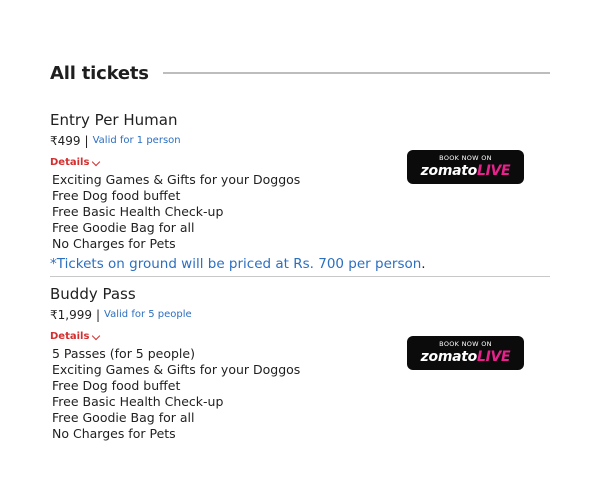 The height and width of the screenshot is (500, 600). What do you see at coordinates (148, 314) in the screenshot?
I see `ticket-validity: Valid for 5 people` at bounding box center [148, 314].